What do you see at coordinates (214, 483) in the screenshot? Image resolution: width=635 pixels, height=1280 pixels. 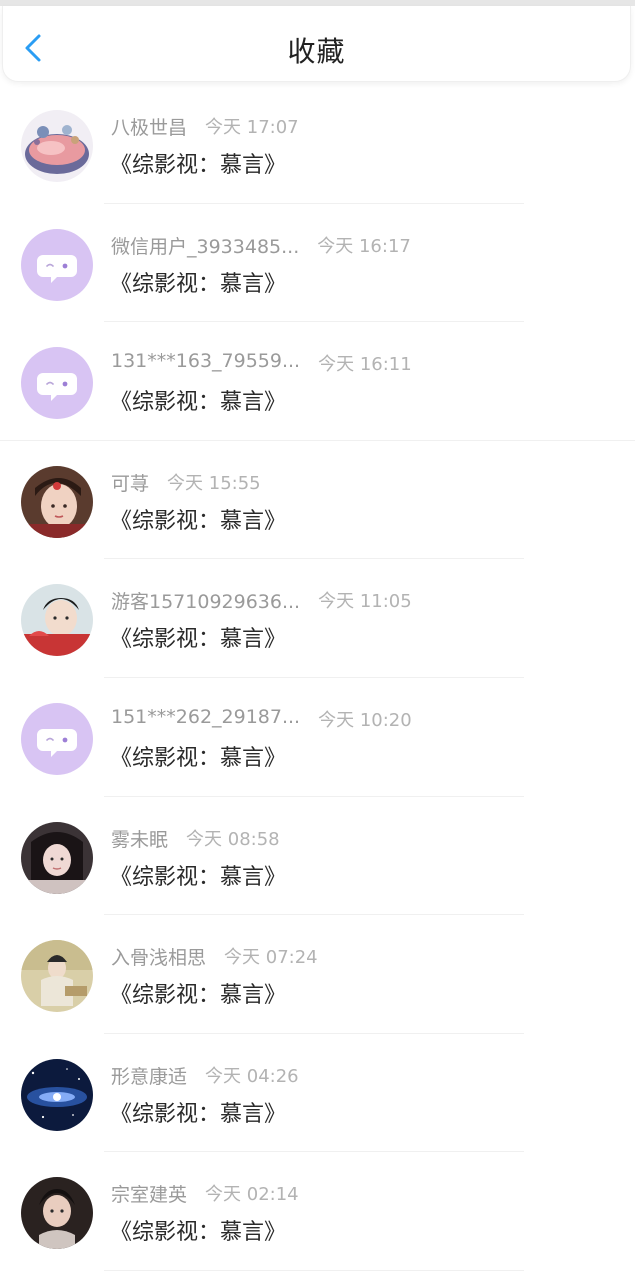 I see `timestamp: 今天 15:55` at bounding box center [214, 483].